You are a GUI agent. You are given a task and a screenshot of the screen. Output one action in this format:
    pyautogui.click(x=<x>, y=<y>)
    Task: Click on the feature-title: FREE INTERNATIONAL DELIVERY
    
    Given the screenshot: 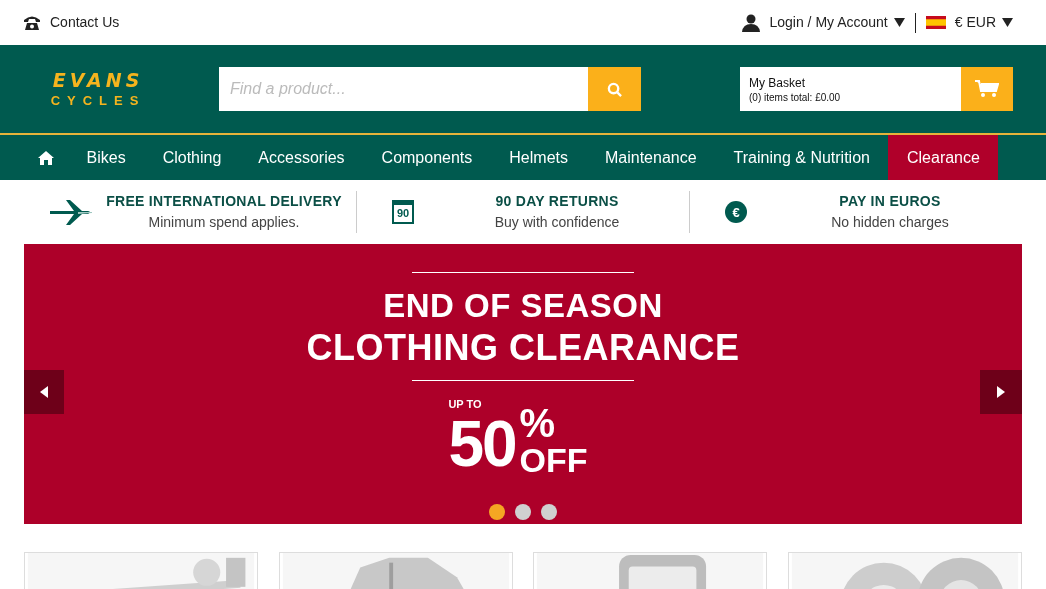 What is the action you would take?
    pyautogui.click(x=224, y=201)
    